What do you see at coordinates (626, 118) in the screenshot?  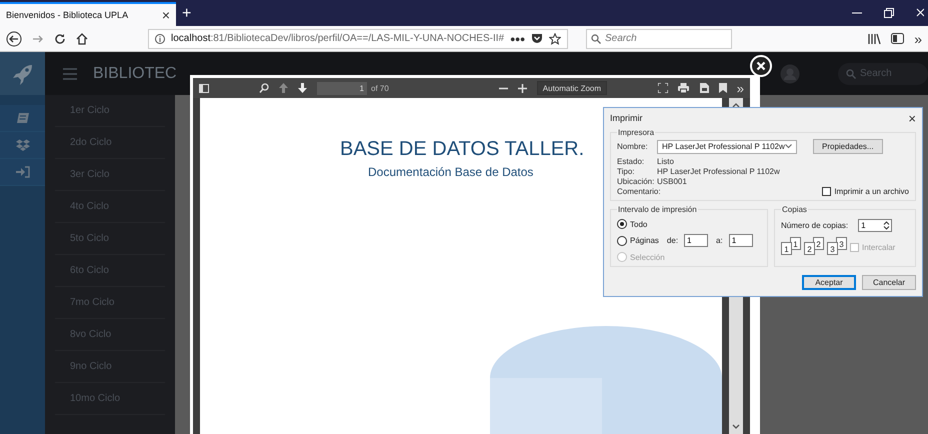 I see `dialog-title: Imprimir` at bounding box center [626, 118].